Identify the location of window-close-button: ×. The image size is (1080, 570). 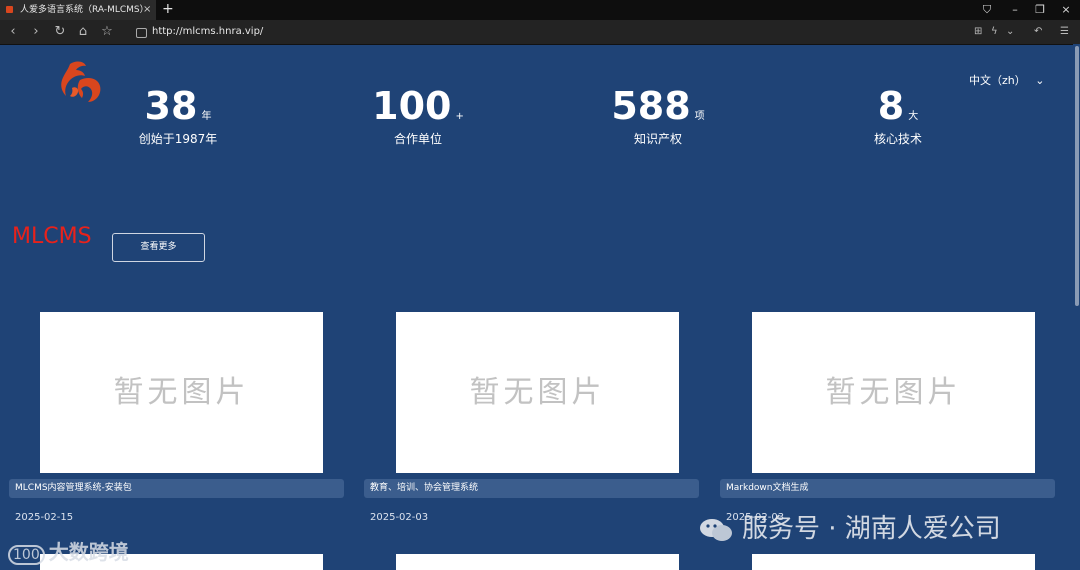
(1066, 10).